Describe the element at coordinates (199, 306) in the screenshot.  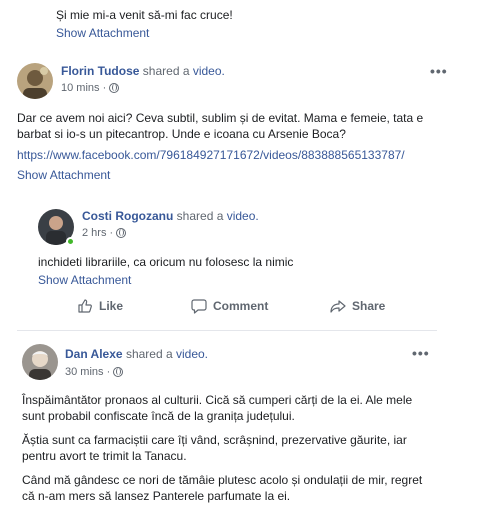
I see `comment-icon` at that location.